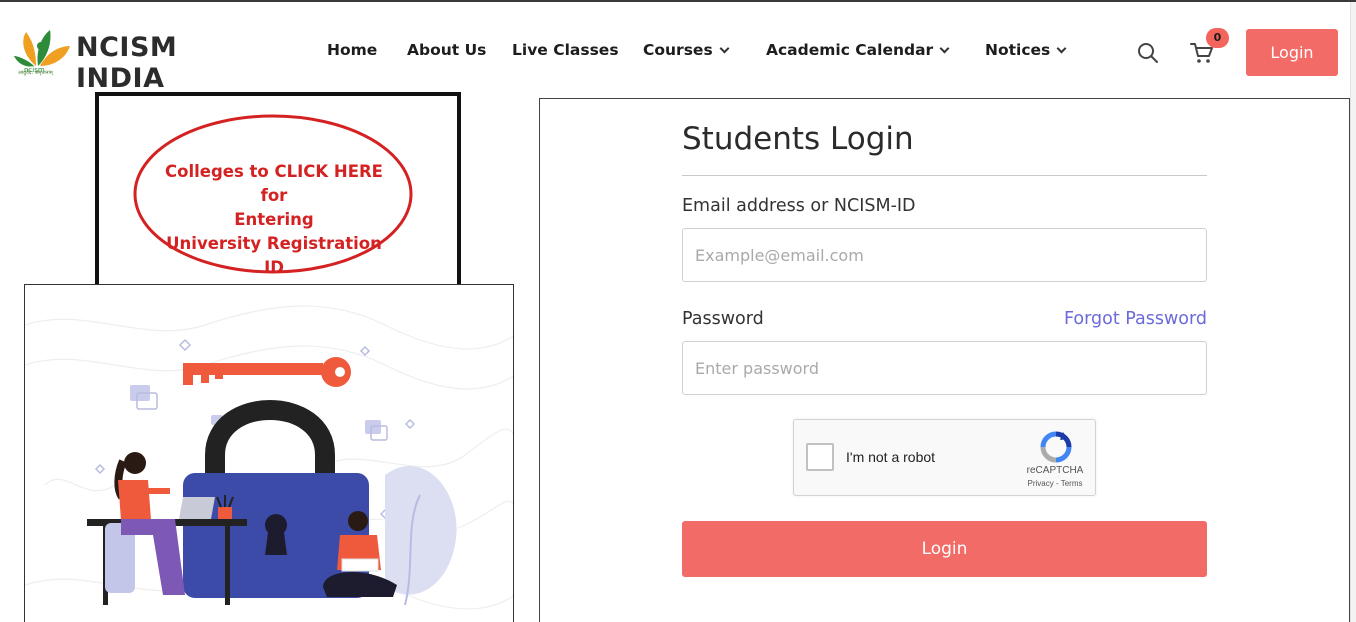 This screenshot has width=1356, height=622. I want to click on site-logo: ncism NCISM INDIA आयुर्वेद: अमृतानाम्, so click(139, 60).